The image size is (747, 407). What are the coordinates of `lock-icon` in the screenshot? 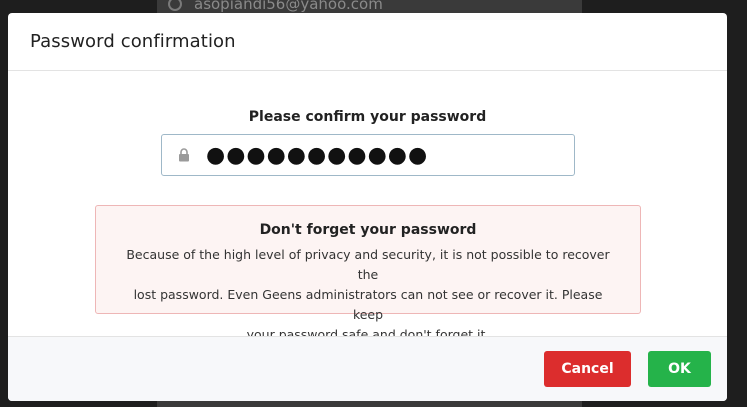 It's located at (184, 155).